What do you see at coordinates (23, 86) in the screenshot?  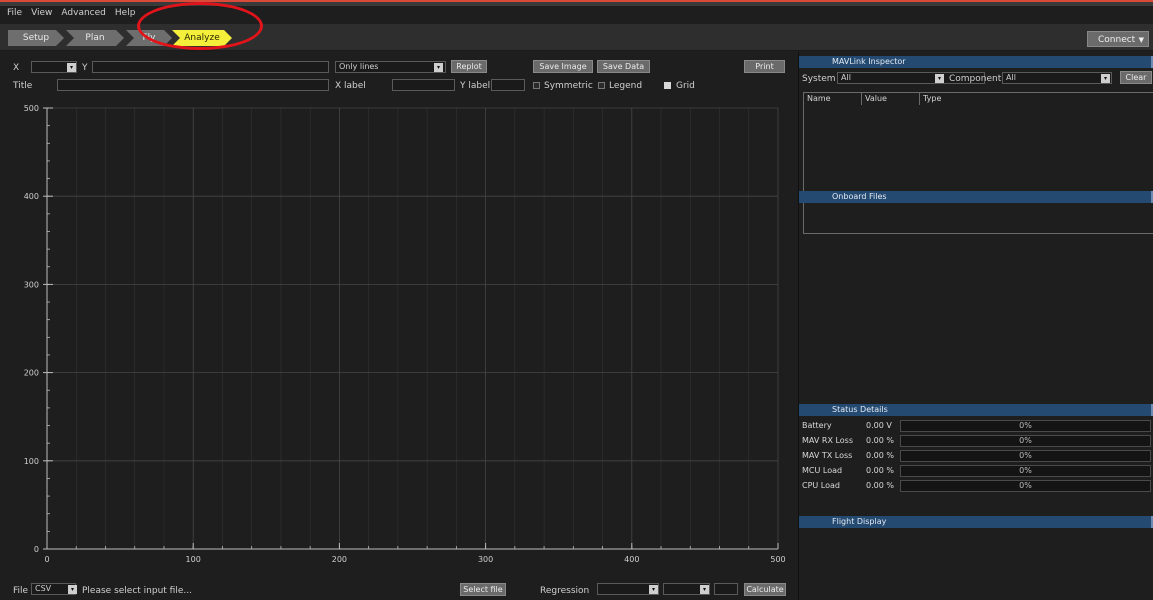 I see `title-label: Title` at bounding box center [23, 86].